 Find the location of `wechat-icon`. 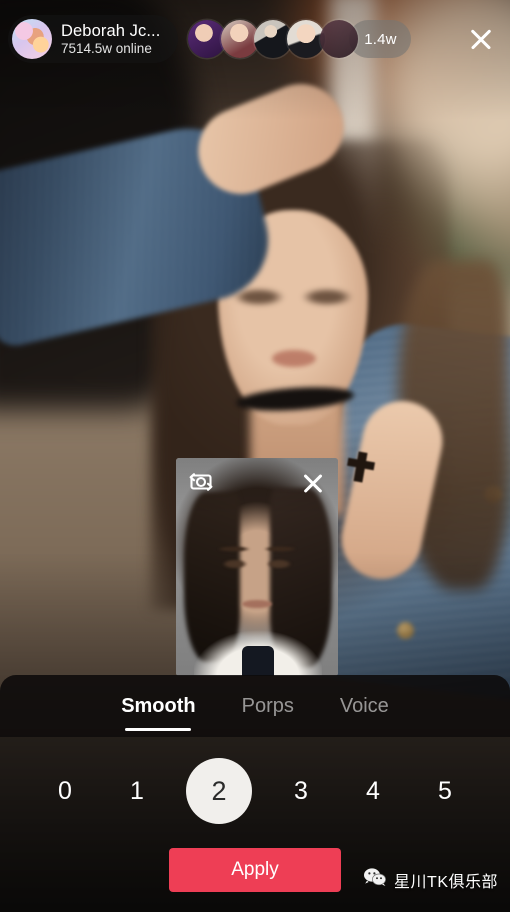

wechat-icon is located at coordinates (375, 879).